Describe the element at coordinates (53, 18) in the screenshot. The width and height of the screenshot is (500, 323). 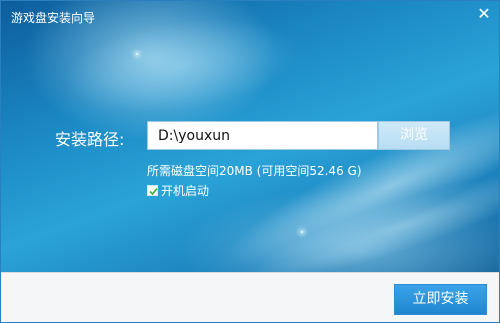
I see `window-title: 游戏盘安装向导` at that location.